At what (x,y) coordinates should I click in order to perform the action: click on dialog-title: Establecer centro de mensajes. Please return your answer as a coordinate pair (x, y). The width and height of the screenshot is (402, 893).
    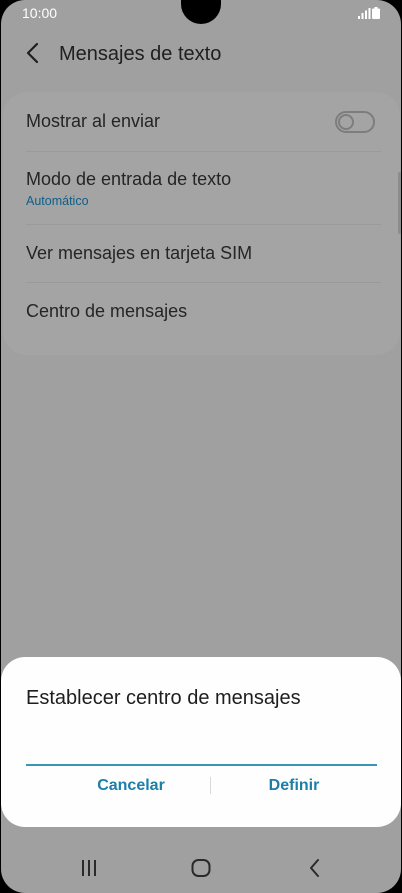
    Looking at the image, I should click on (163, 698).